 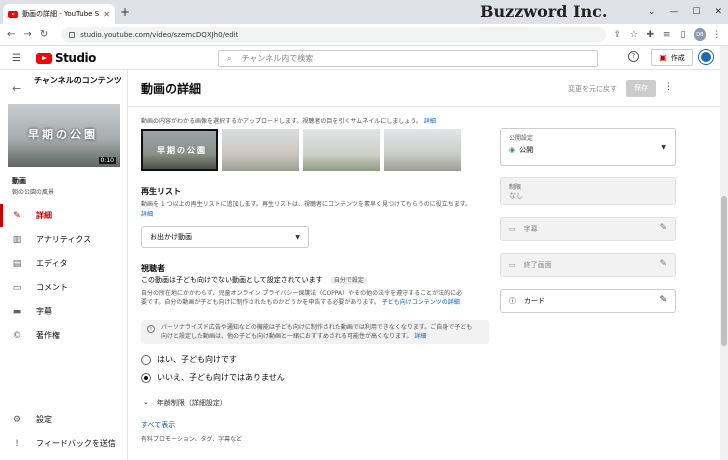 What do you see at coordinates (64, 135) in the screenshot?
I see `video-thumbnail: 早期の公園 0:10` at bounding box center [64, 135].